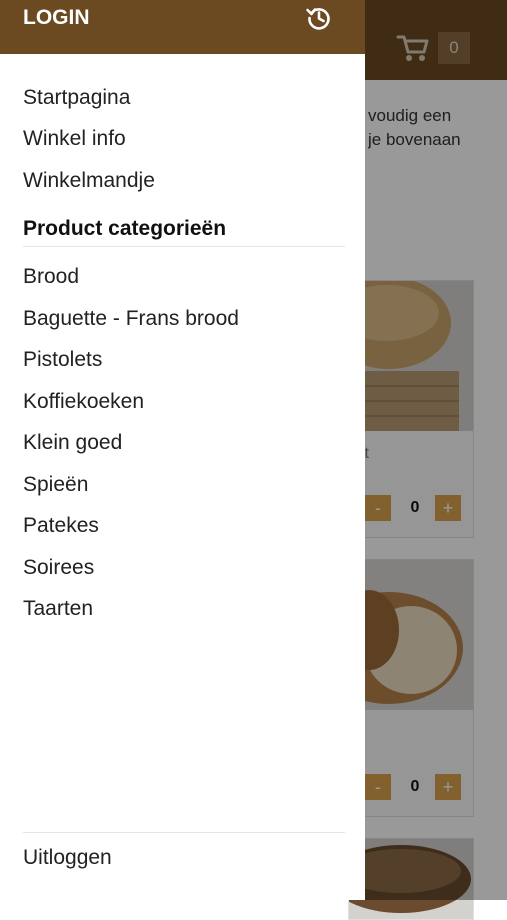 The image size is (507, 920). What do you see at coordinates (58, 568) in the screenshot?
I see `category-item-soirees: Soirees` at bounding box center [58, 568].